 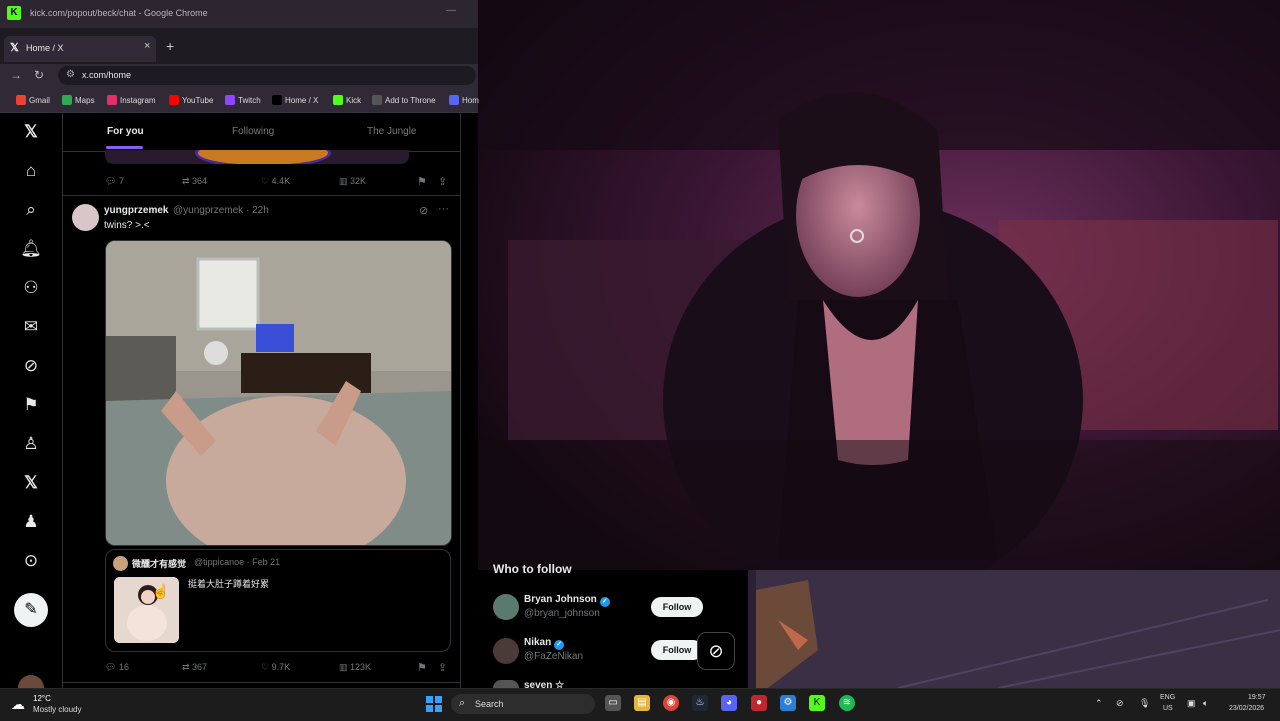 I want to click on reply-count: 16, so click(x=123, y=667).